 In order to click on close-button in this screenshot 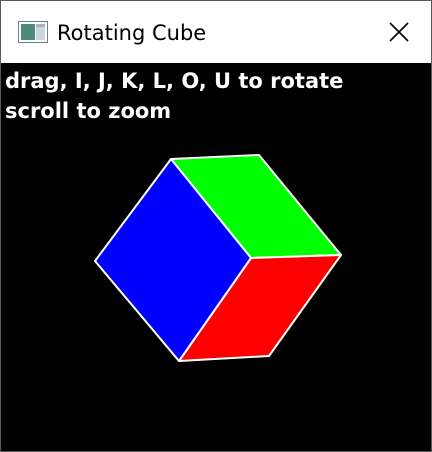, I will do `click(399, 32)`.